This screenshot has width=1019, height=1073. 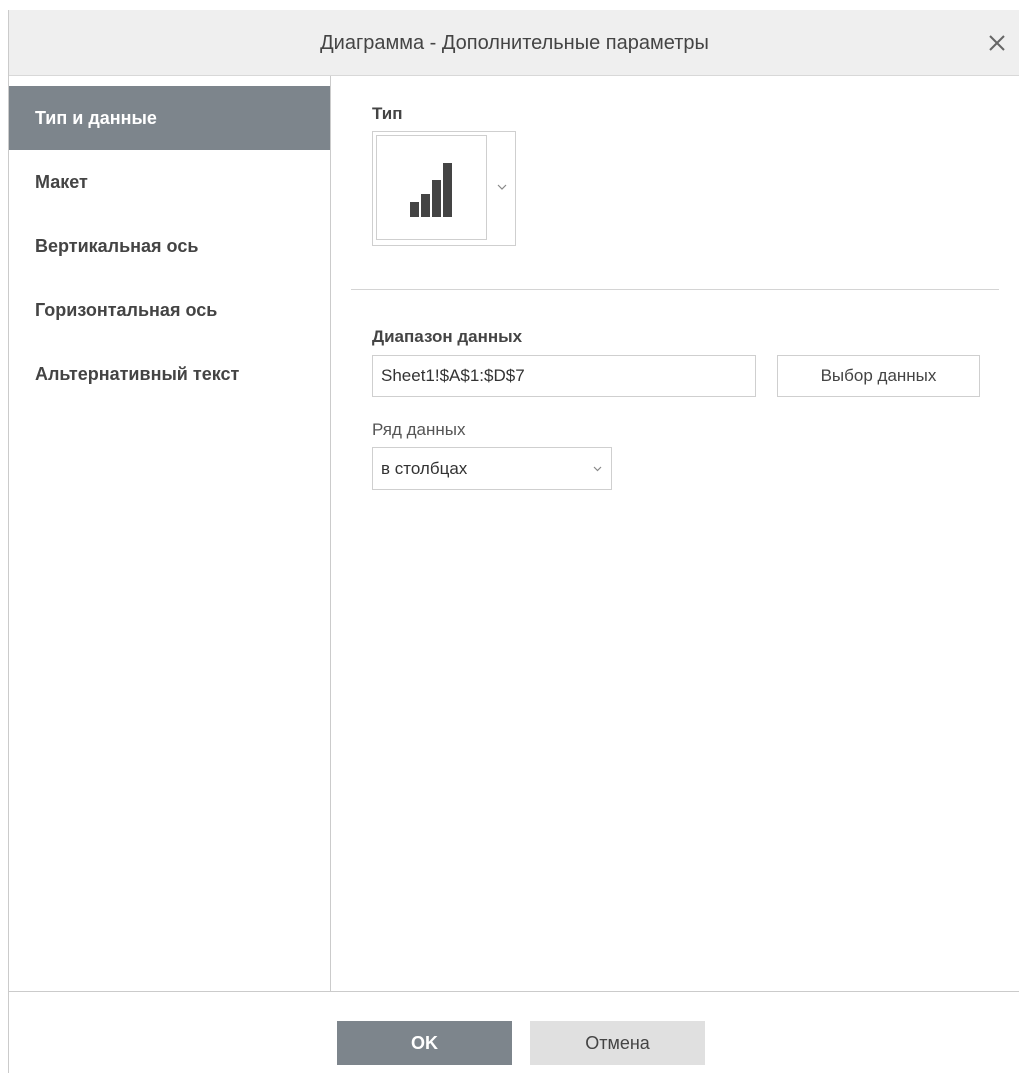 I want to click on dialog-title: Диаграмма - Дополнительные параметры, so click(x=514, y=43).